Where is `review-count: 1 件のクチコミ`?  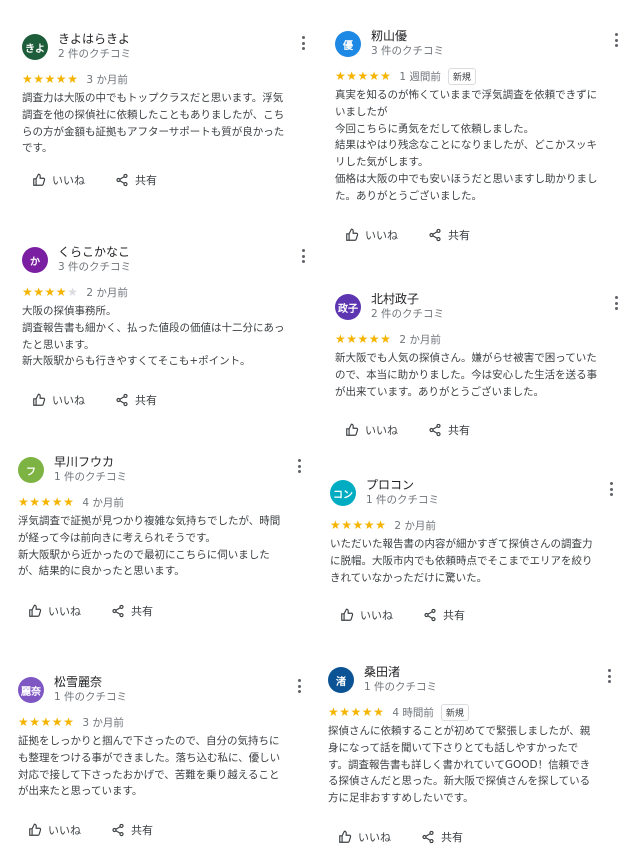 review-count: 1 件のクチコミ is located at coordinates (91, 697).